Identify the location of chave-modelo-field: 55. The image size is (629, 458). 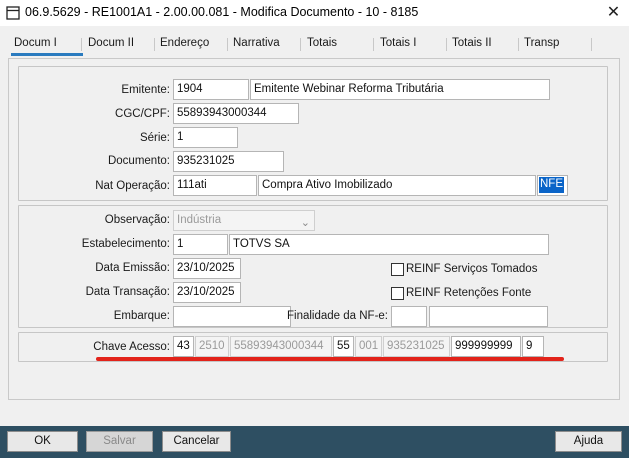
(343, 346).